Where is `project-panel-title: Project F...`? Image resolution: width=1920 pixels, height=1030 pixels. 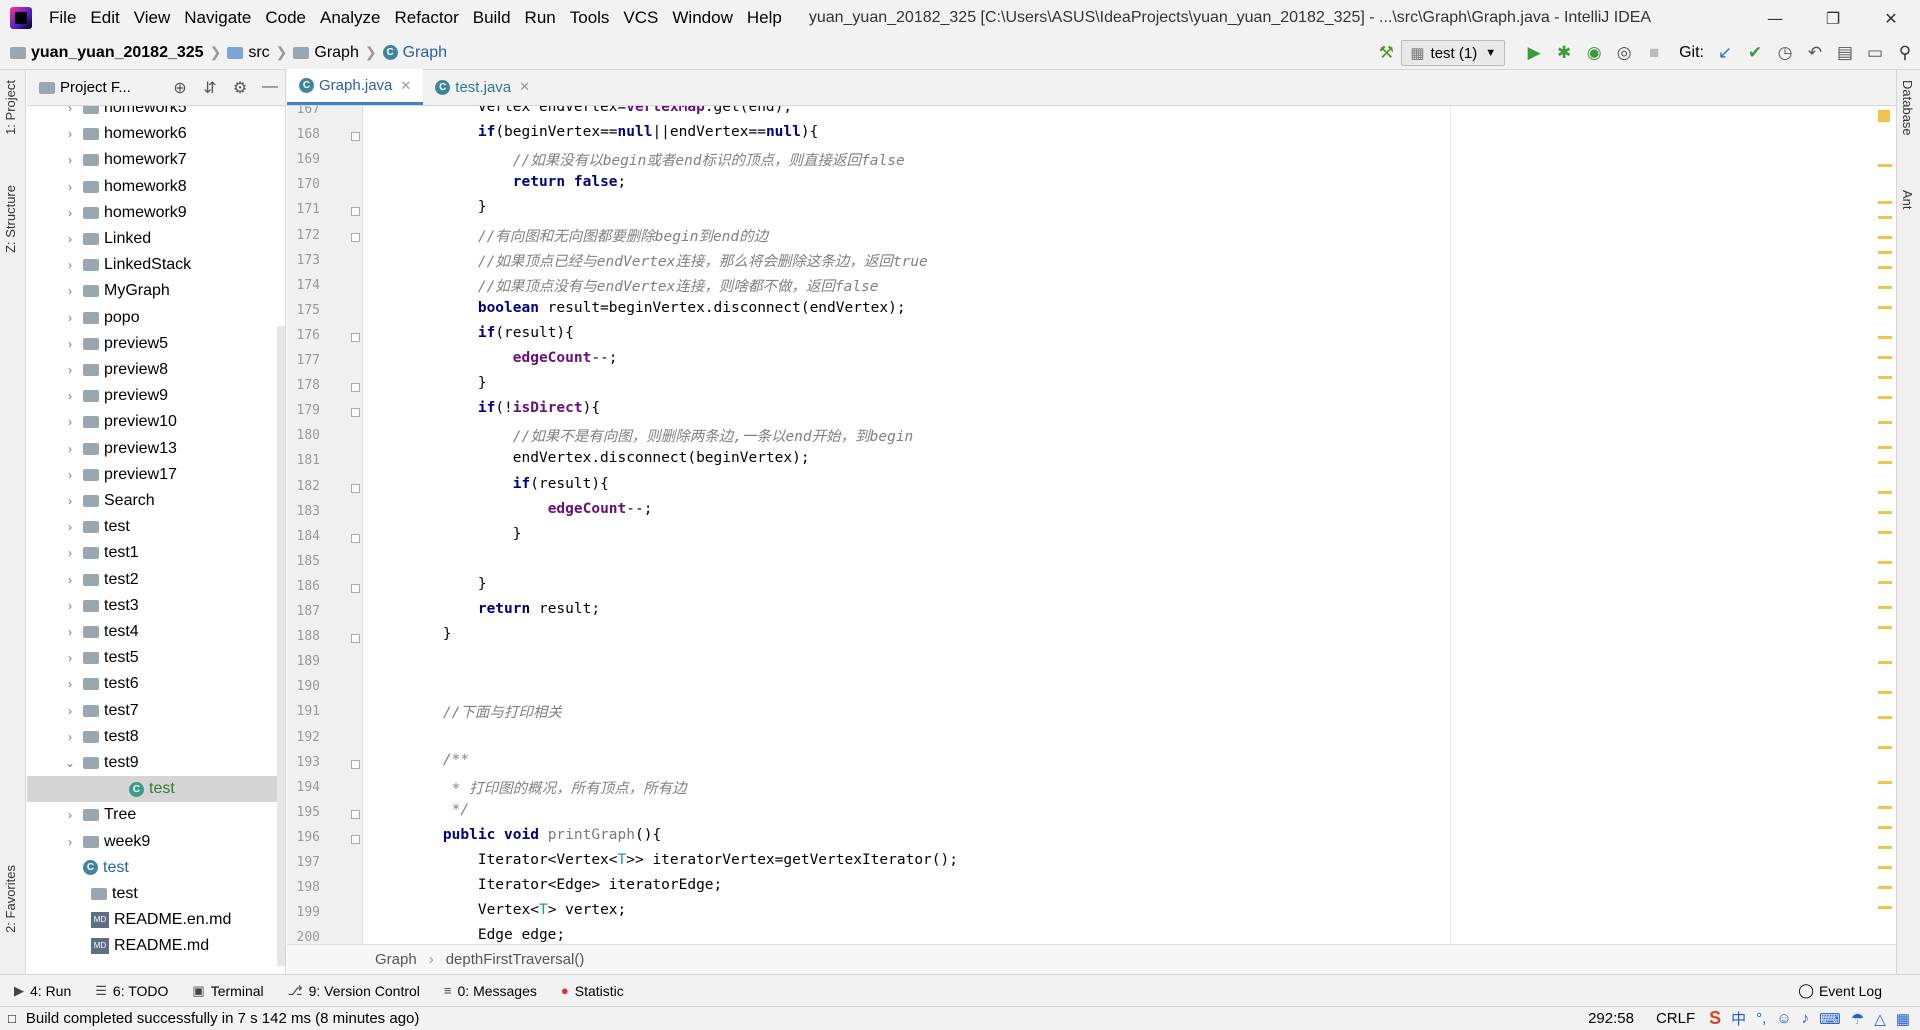
project-panel-title: Project F... is located at coordinates (95, 87).